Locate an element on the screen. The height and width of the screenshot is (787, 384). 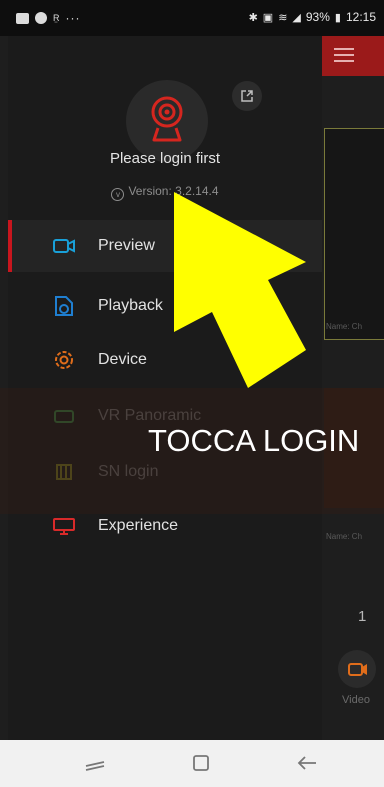
back-button is located at coordinates (307, 763).